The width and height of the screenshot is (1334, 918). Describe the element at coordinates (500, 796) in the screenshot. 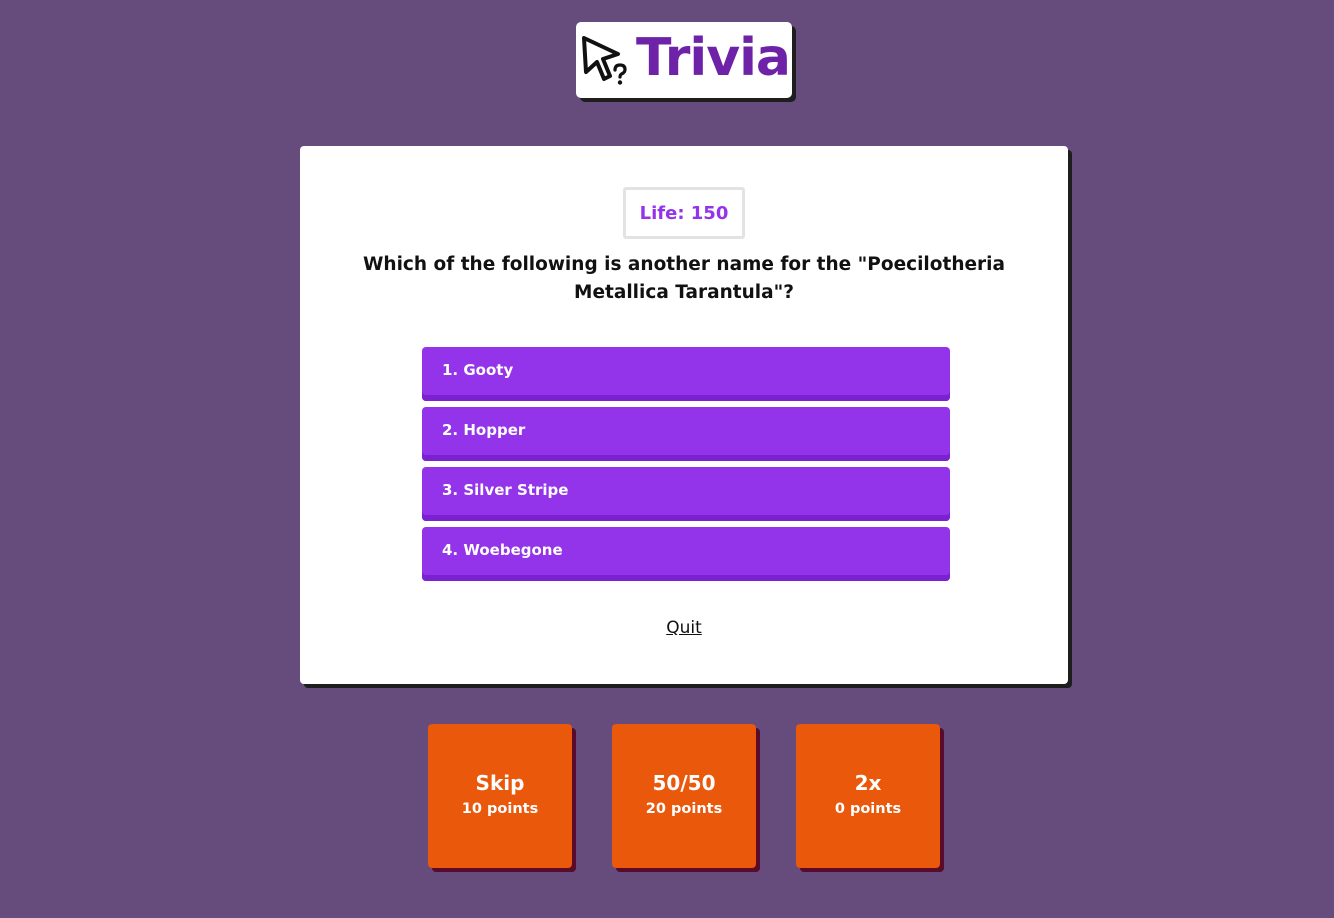

I see `skip-powerup-button: Skip 10 points` at that location.